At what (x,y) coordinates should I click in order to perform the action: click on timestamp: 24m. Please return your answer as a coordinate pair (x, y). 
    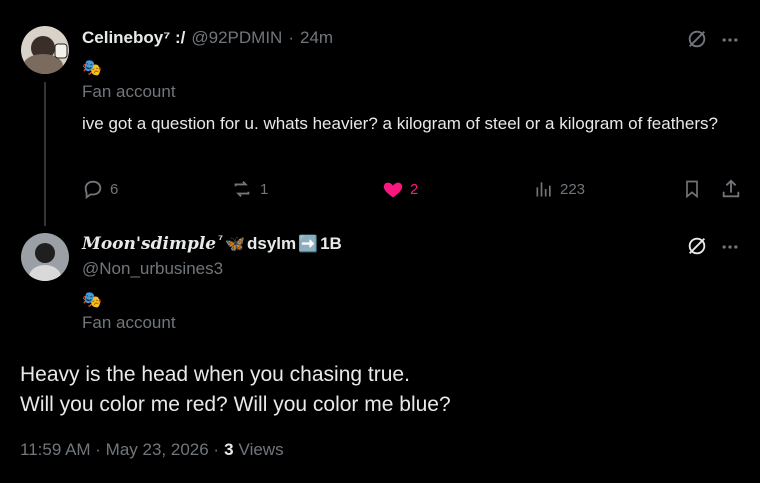
    Looking at the image, I should click on (316, 38).